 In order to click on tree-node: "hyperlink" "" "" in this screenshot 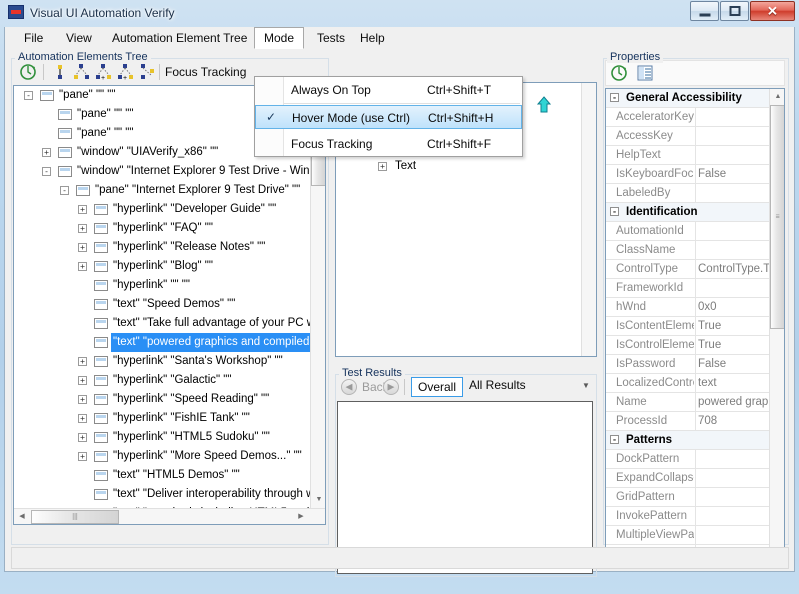, I will do `click(162, 285)`.